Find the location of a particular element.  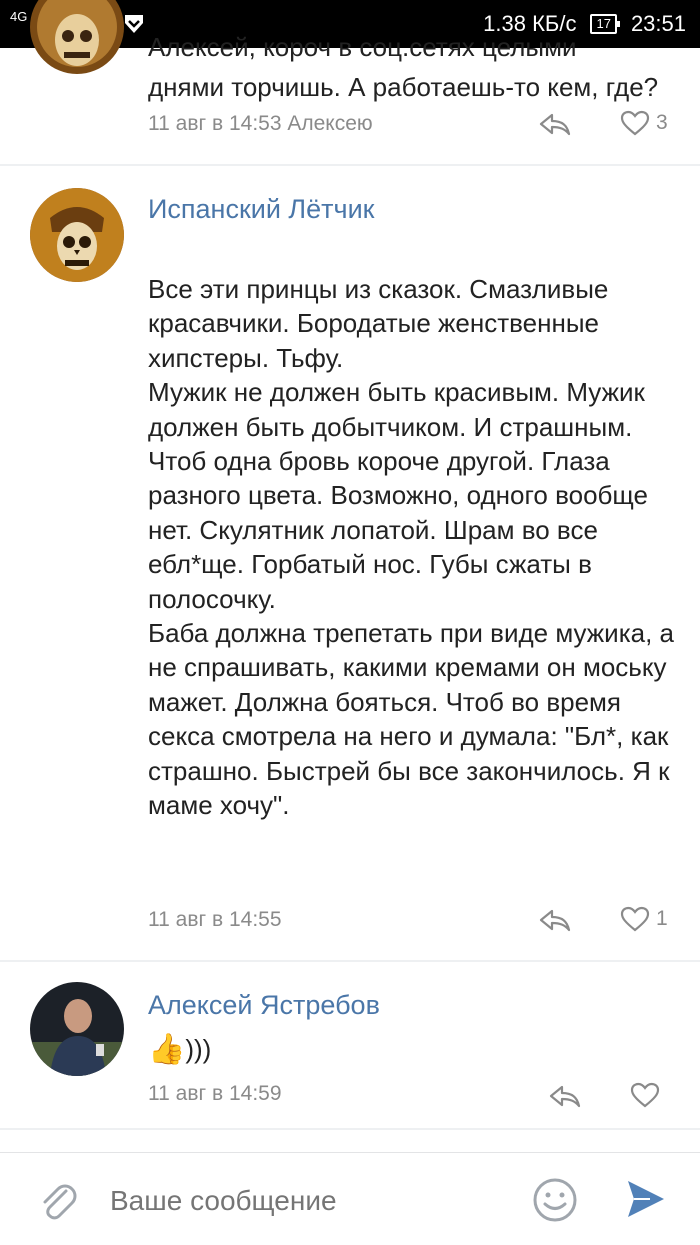

send-icon is located at coordinates (646, 1199).